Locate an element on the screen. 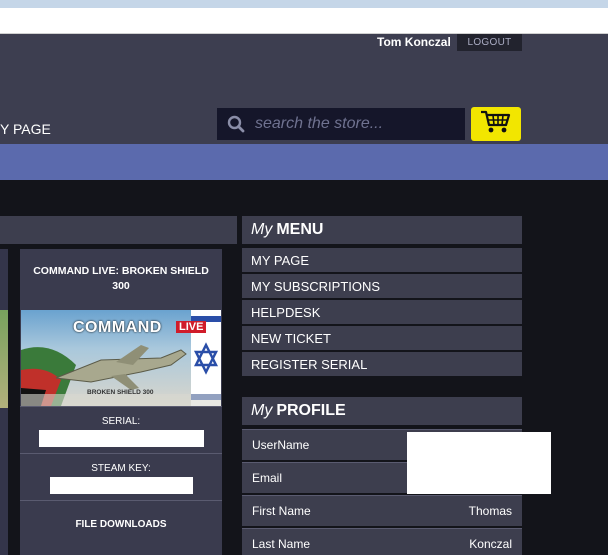  nav-my-page-link: Y PAGE is located at coordinates (25, 129).